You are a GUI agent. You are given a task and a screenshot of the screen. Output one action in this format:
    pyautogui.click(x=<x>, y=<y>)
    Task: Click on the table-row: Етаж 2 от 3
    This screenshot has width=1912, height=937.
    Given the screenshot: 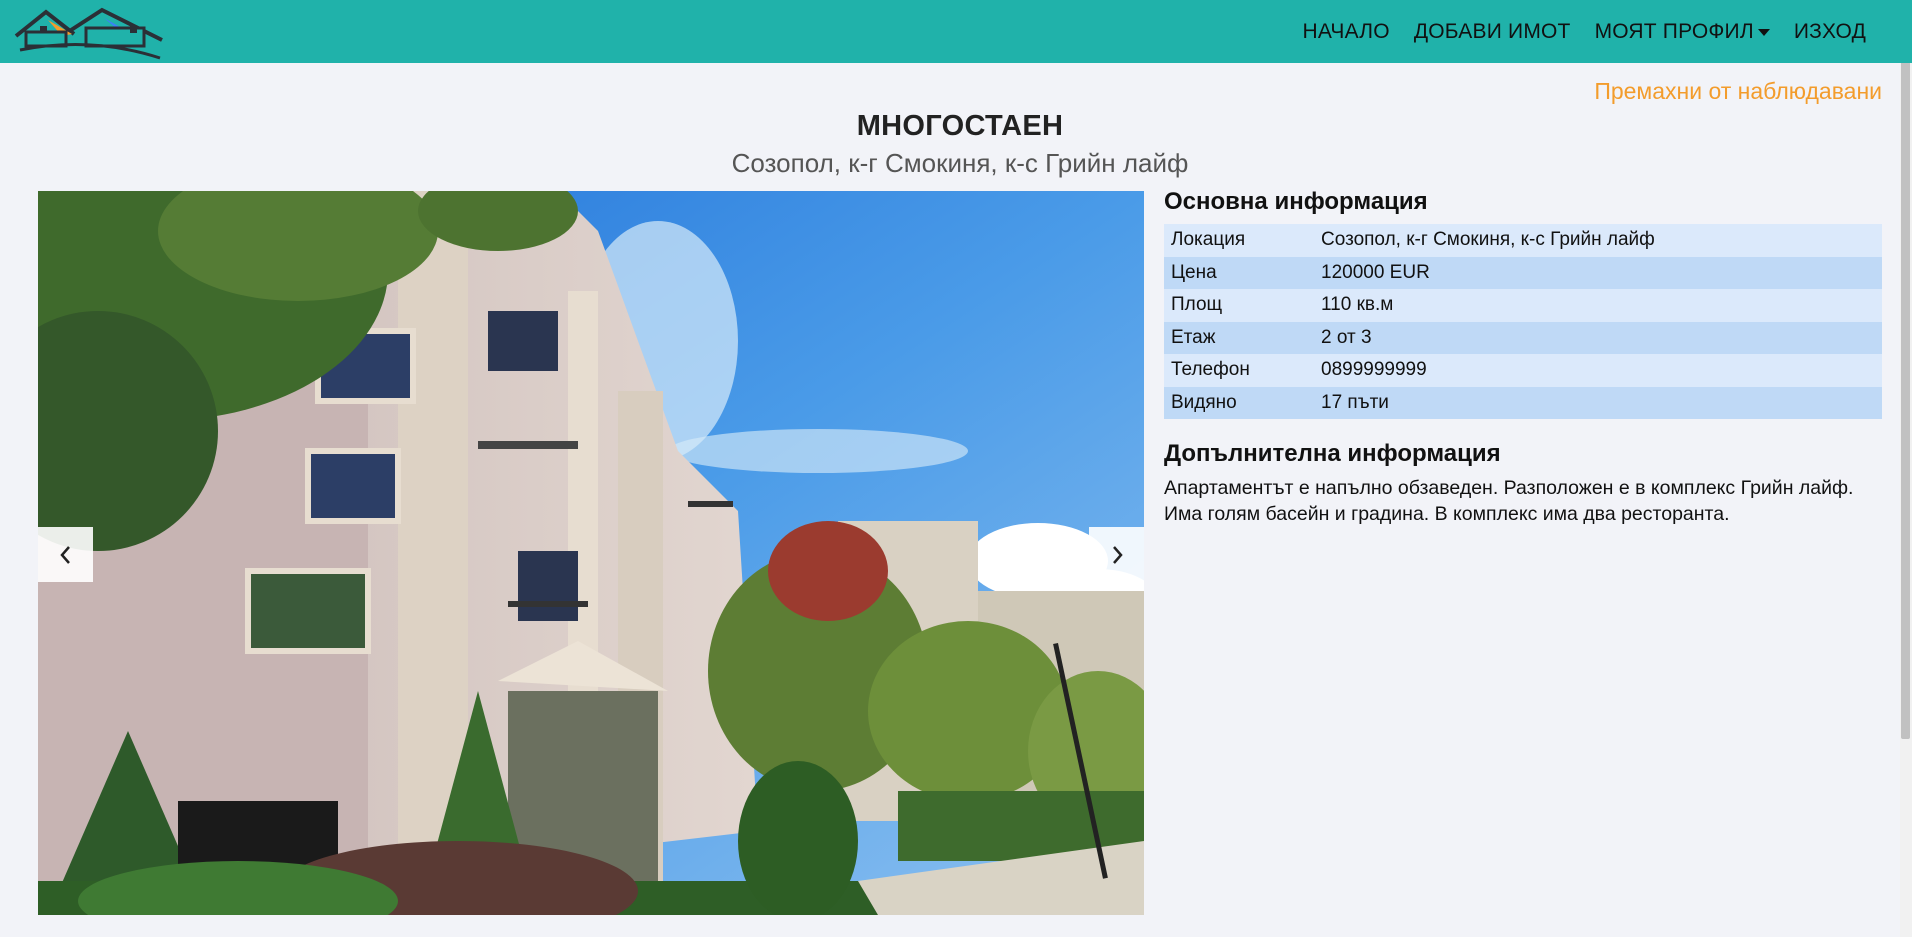 What is the action you would take?
    pyautogui.click(x=1523, y=337)
    